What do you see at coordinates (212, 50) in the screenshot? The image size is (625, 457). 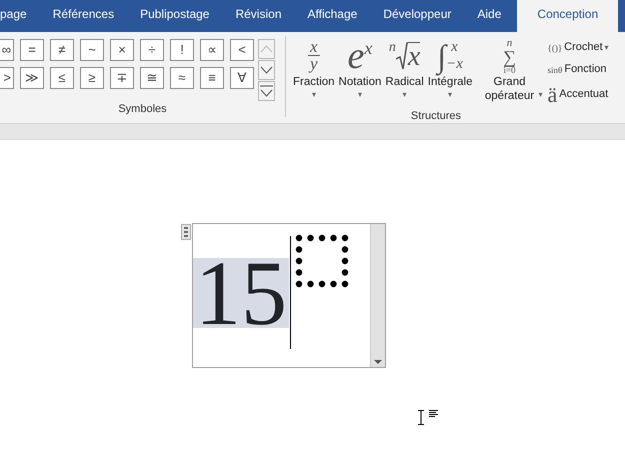 I see `symbol-button: ∝` at bounding box center [212, 50].